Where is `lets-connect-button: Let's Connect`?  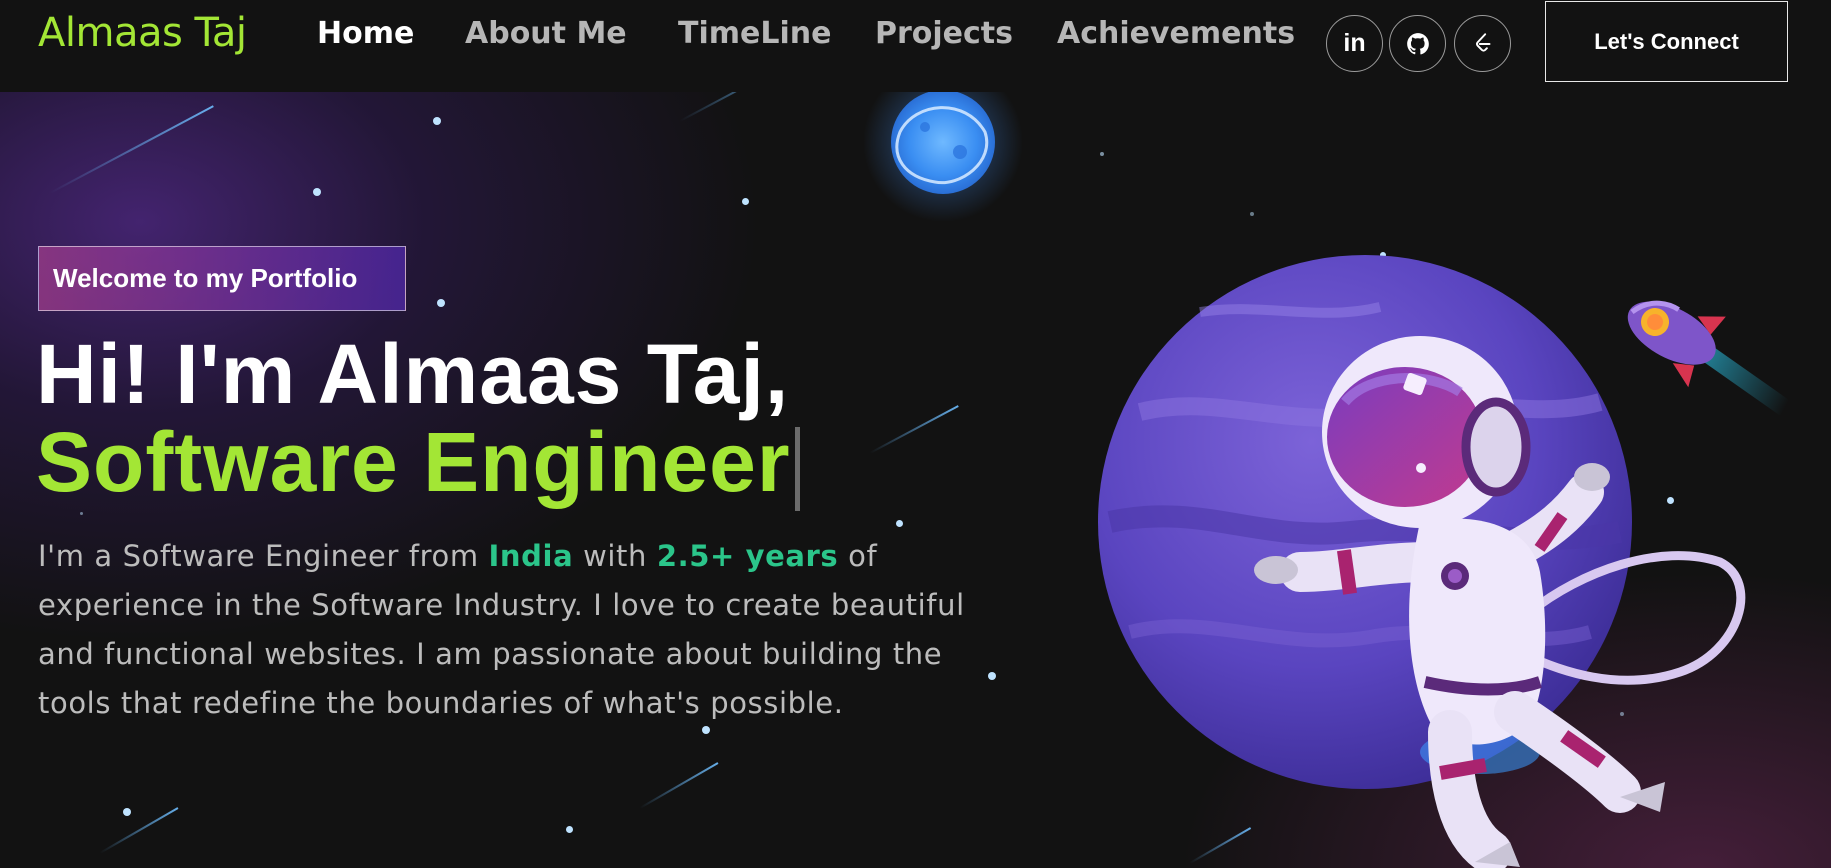
lets-connect-button: Let's Connect is located at coordinates (1666, 41).